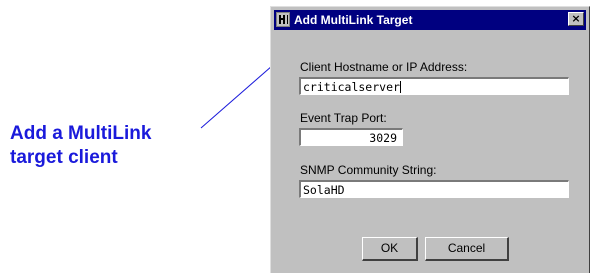 Image resolution: width=591 pixels, height=273 pixels. What do you see at coordinates (384, 67) in the screenshot?
I see `hostname-label: Client Hostname or IP Address:` at bounding box center [384, 67].